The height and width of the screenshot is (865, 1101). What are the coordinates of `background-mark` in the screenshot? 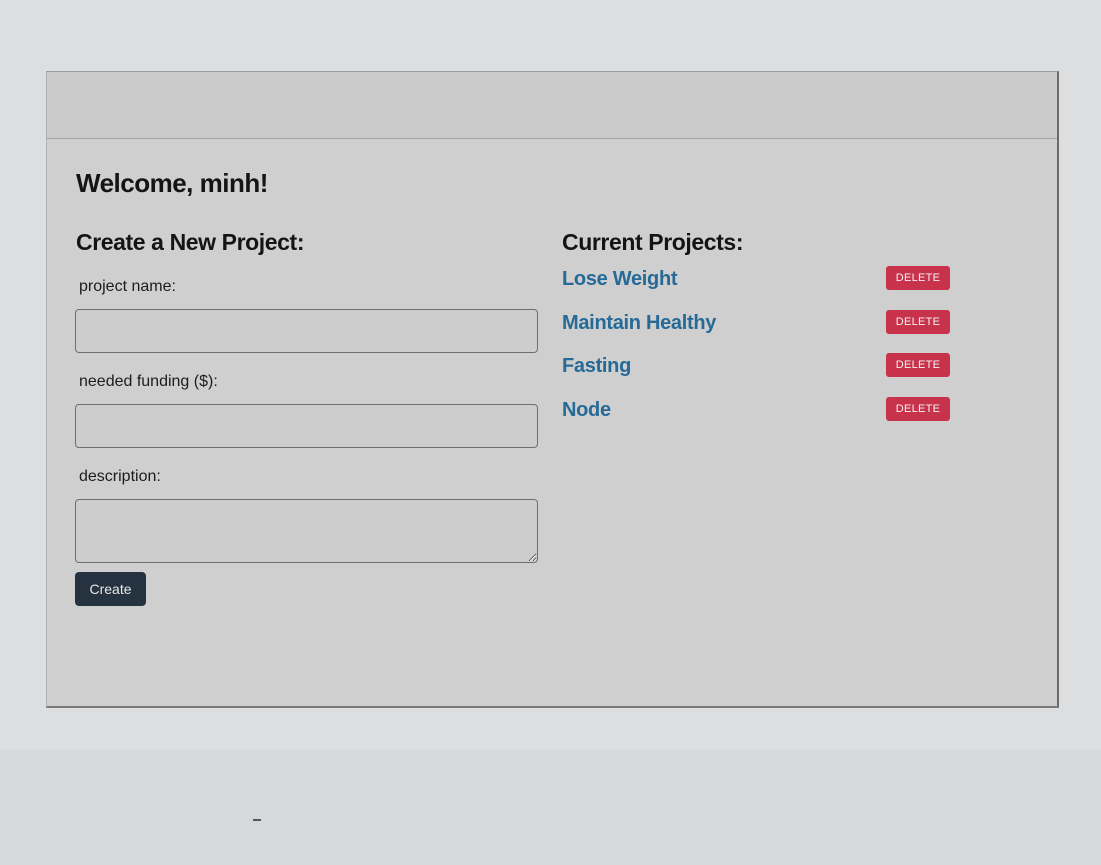 It's located at (257, 820).